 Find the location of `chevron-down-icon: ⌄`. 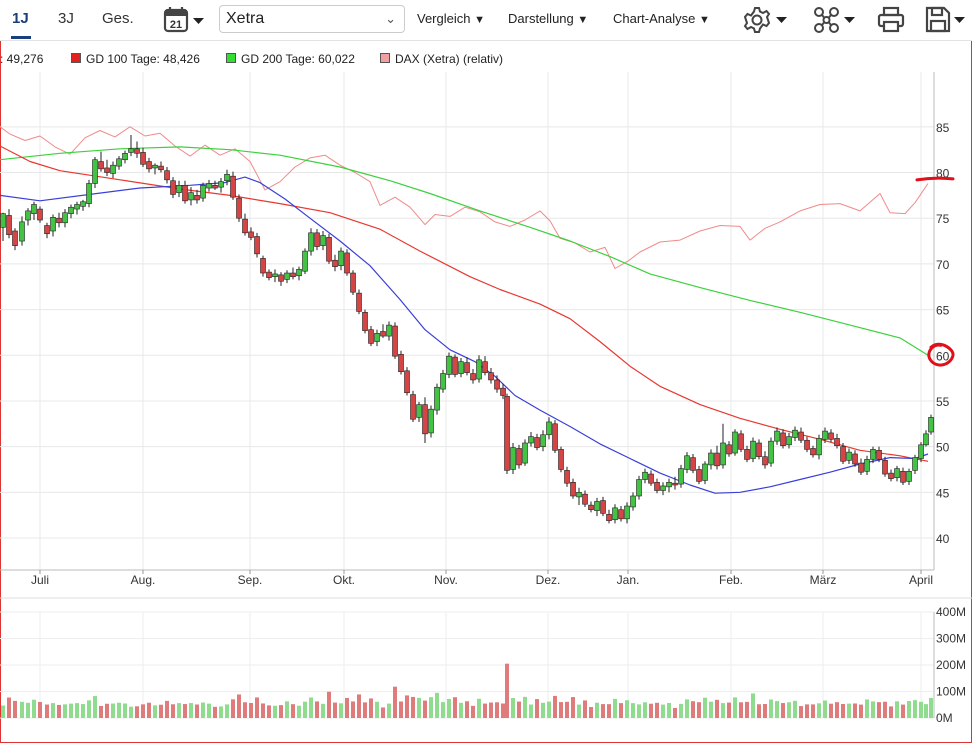

chevron-down-icon: ⌄ is located at coordinates (390, 18).